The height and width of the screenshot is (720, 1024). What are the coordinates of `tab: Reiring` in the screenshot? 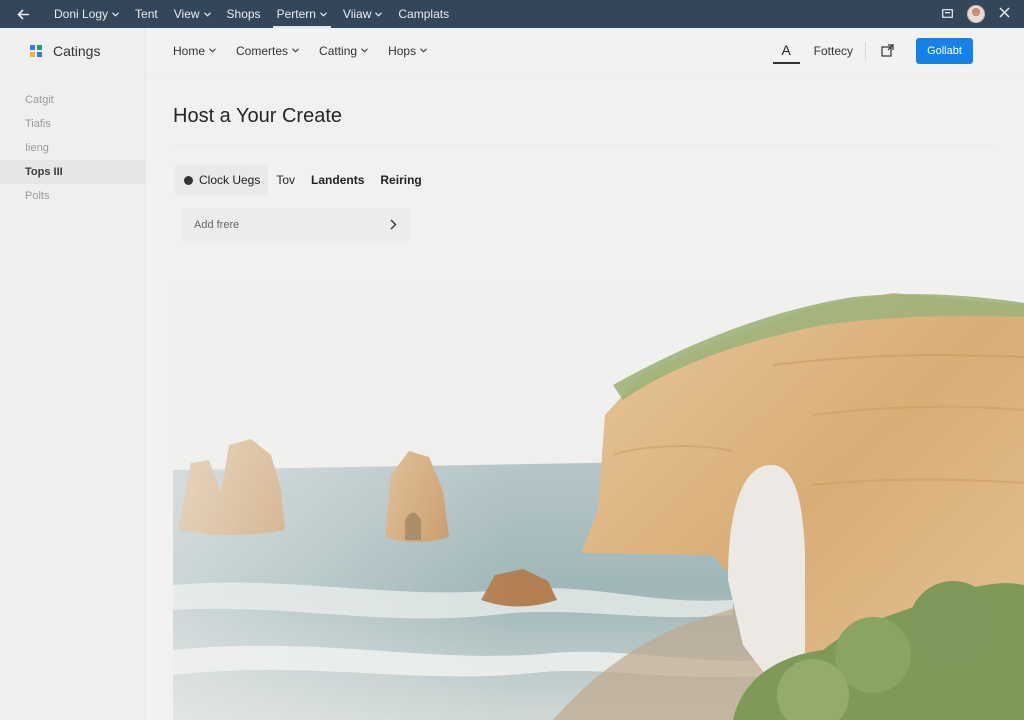 It's located at (400, 180).